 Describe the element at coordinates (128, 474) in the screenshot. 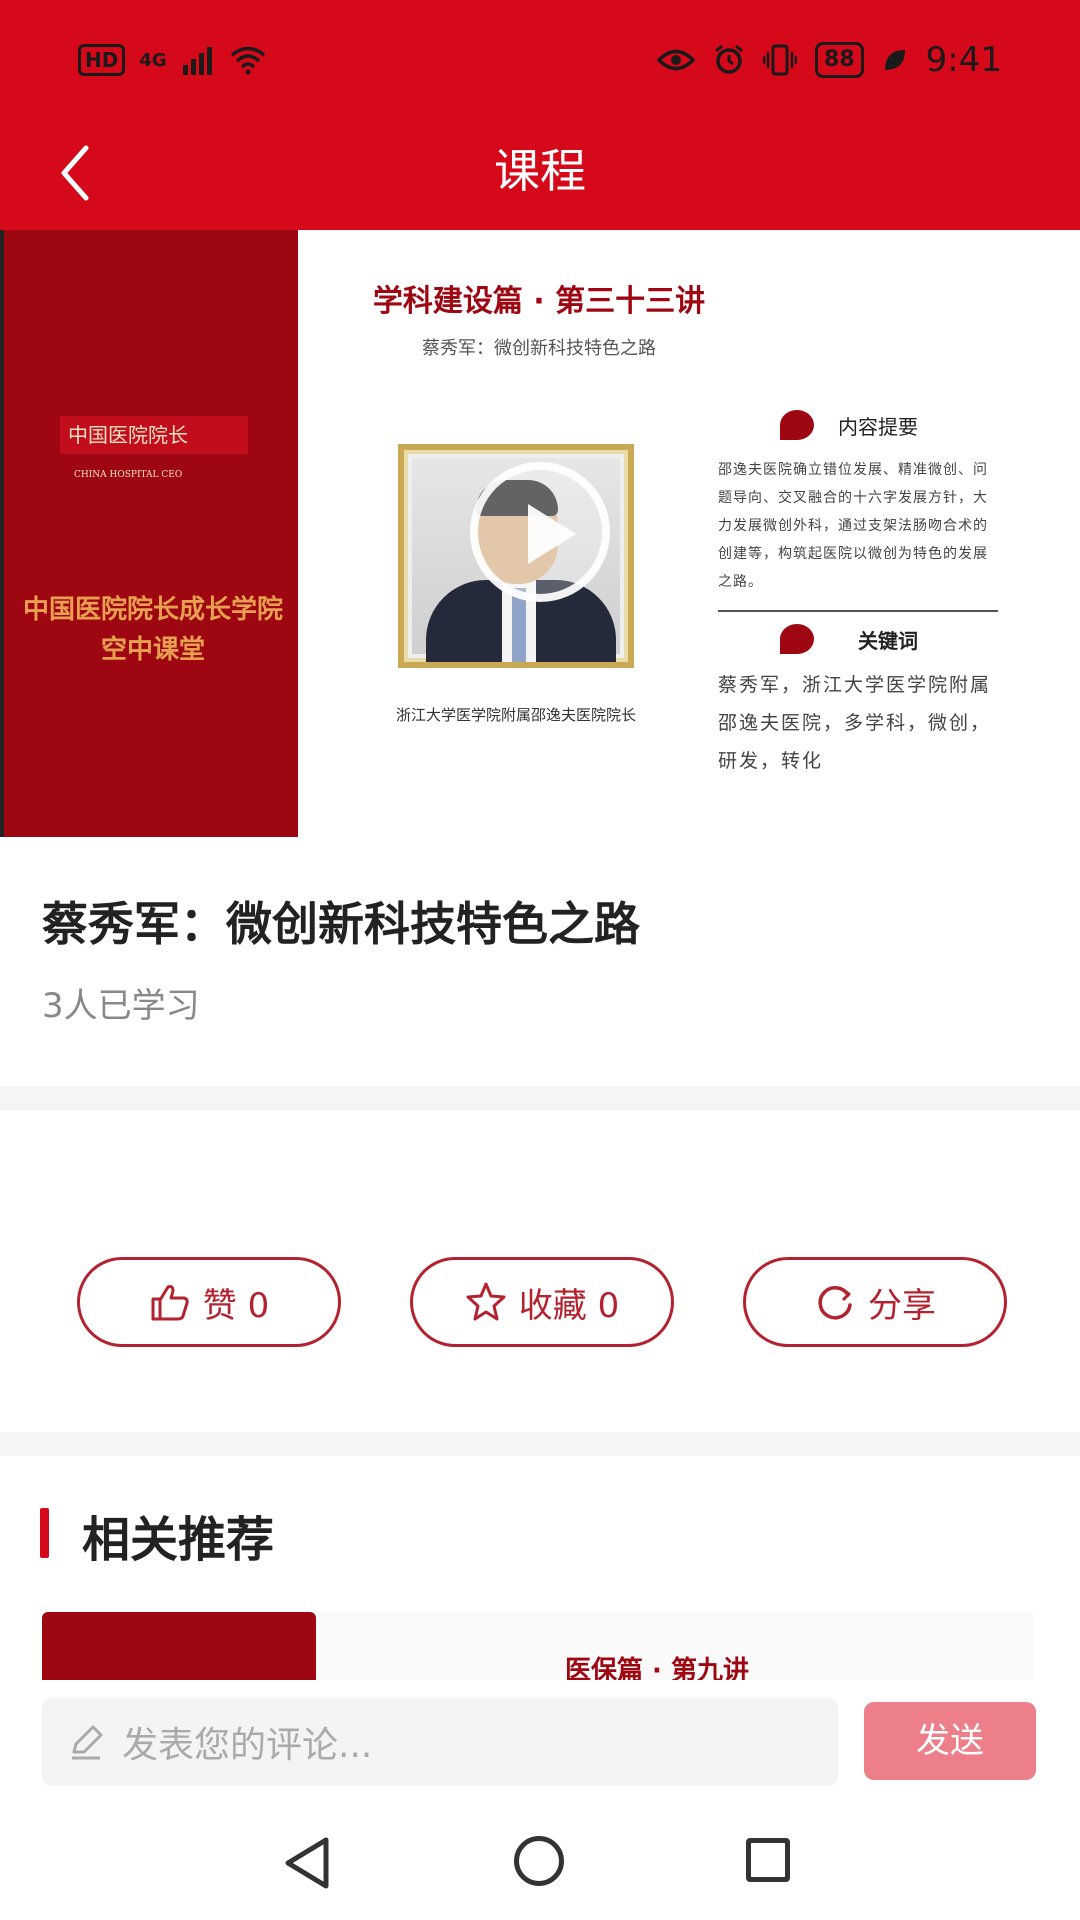

I see `logo-small-text: CHINA HOSPITAL CEO` at that location.